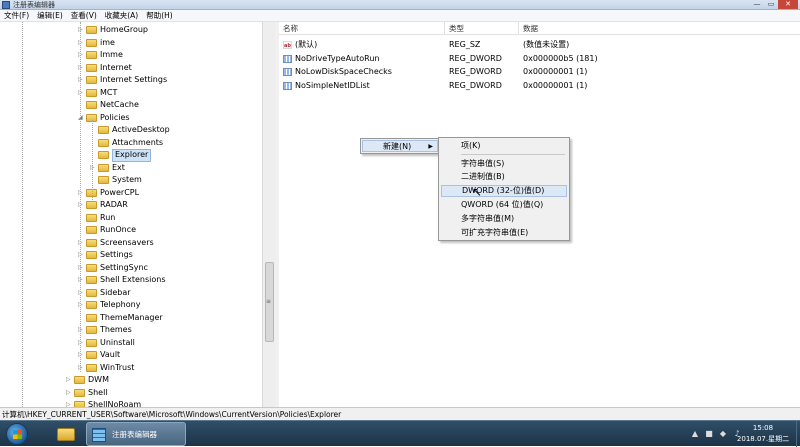 The width and height of the screenshot is (800, 447). I want to click on tree-item-label: Settings, so click(116, 254).